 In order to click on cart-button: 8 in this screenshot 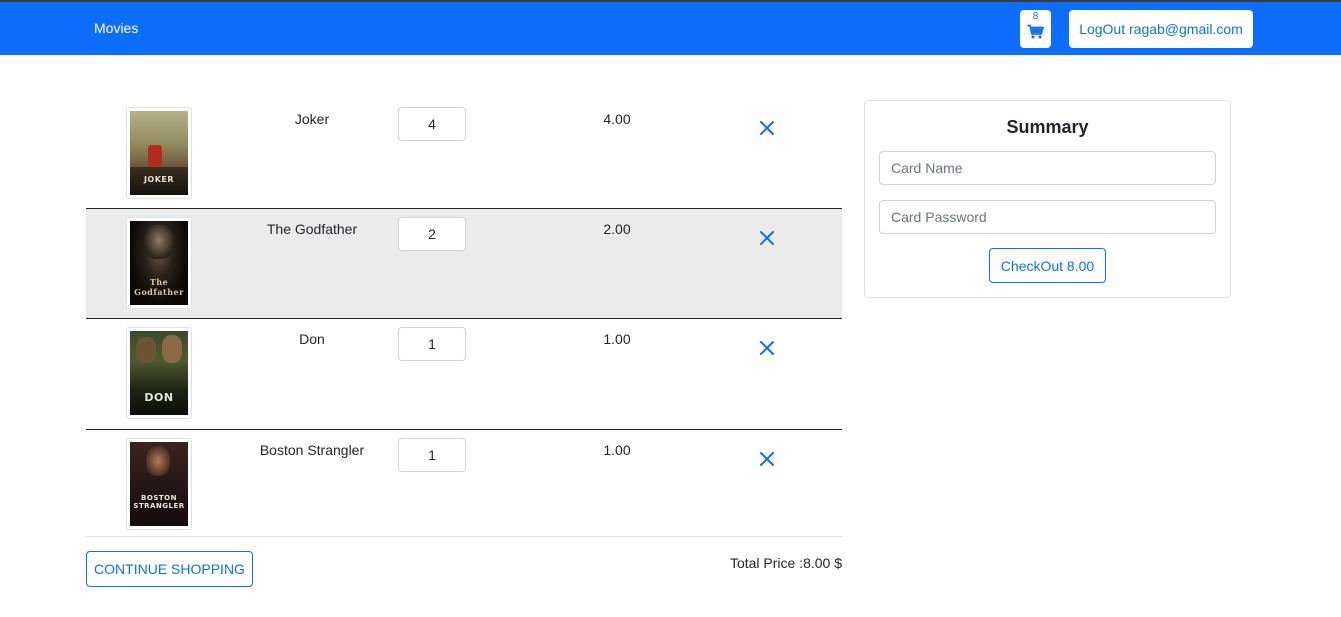, I will do `click(1035, 29)`.